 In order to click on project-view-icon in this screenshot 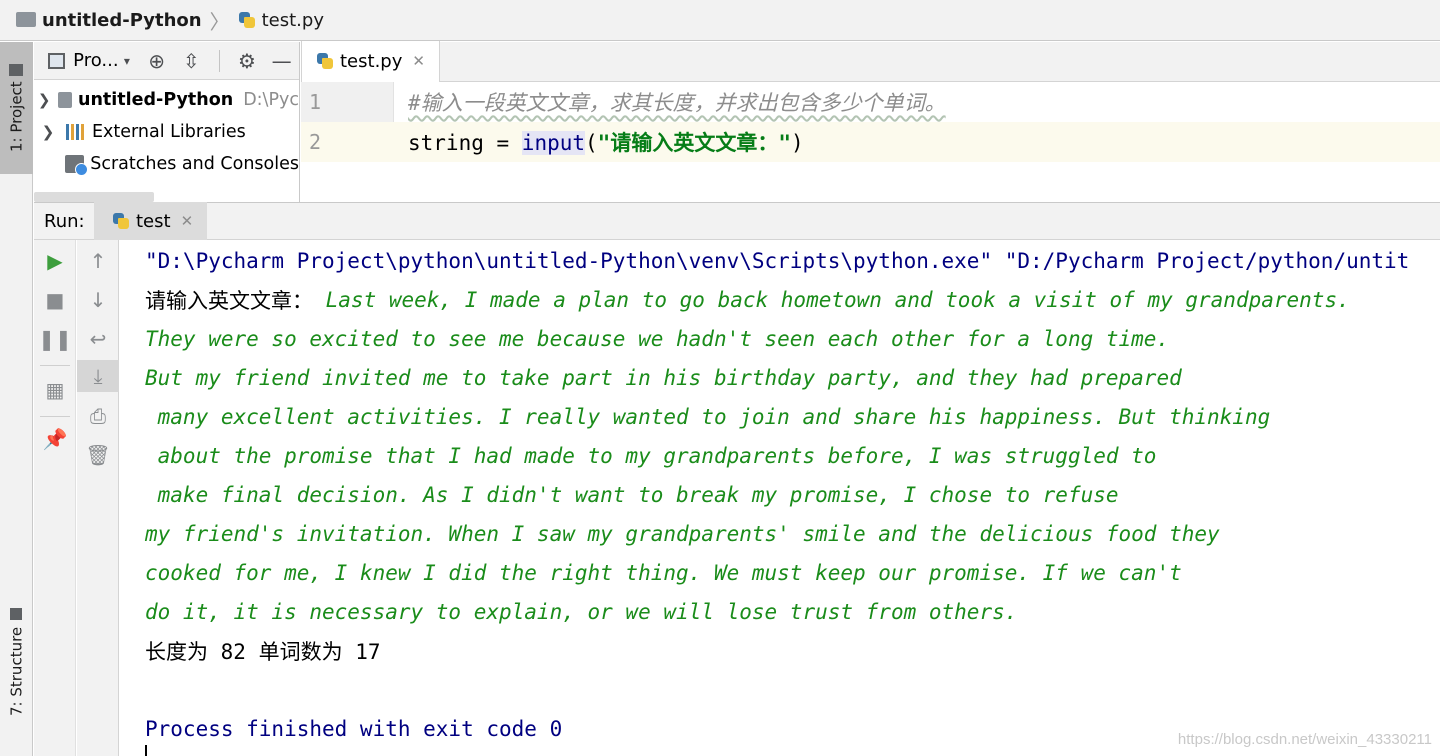, I will do `click(57, 60)`.